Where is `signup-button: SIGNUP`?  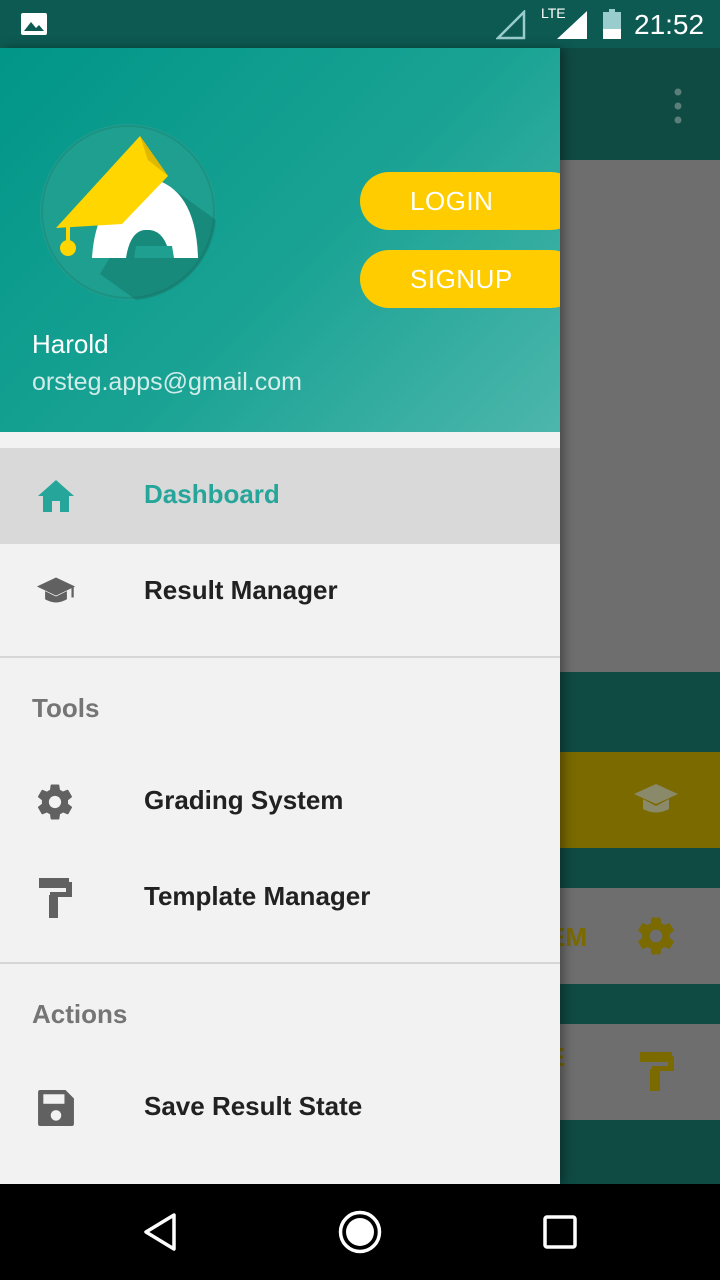
signup-button: SIGNUP is located at coordinates (460, 279).